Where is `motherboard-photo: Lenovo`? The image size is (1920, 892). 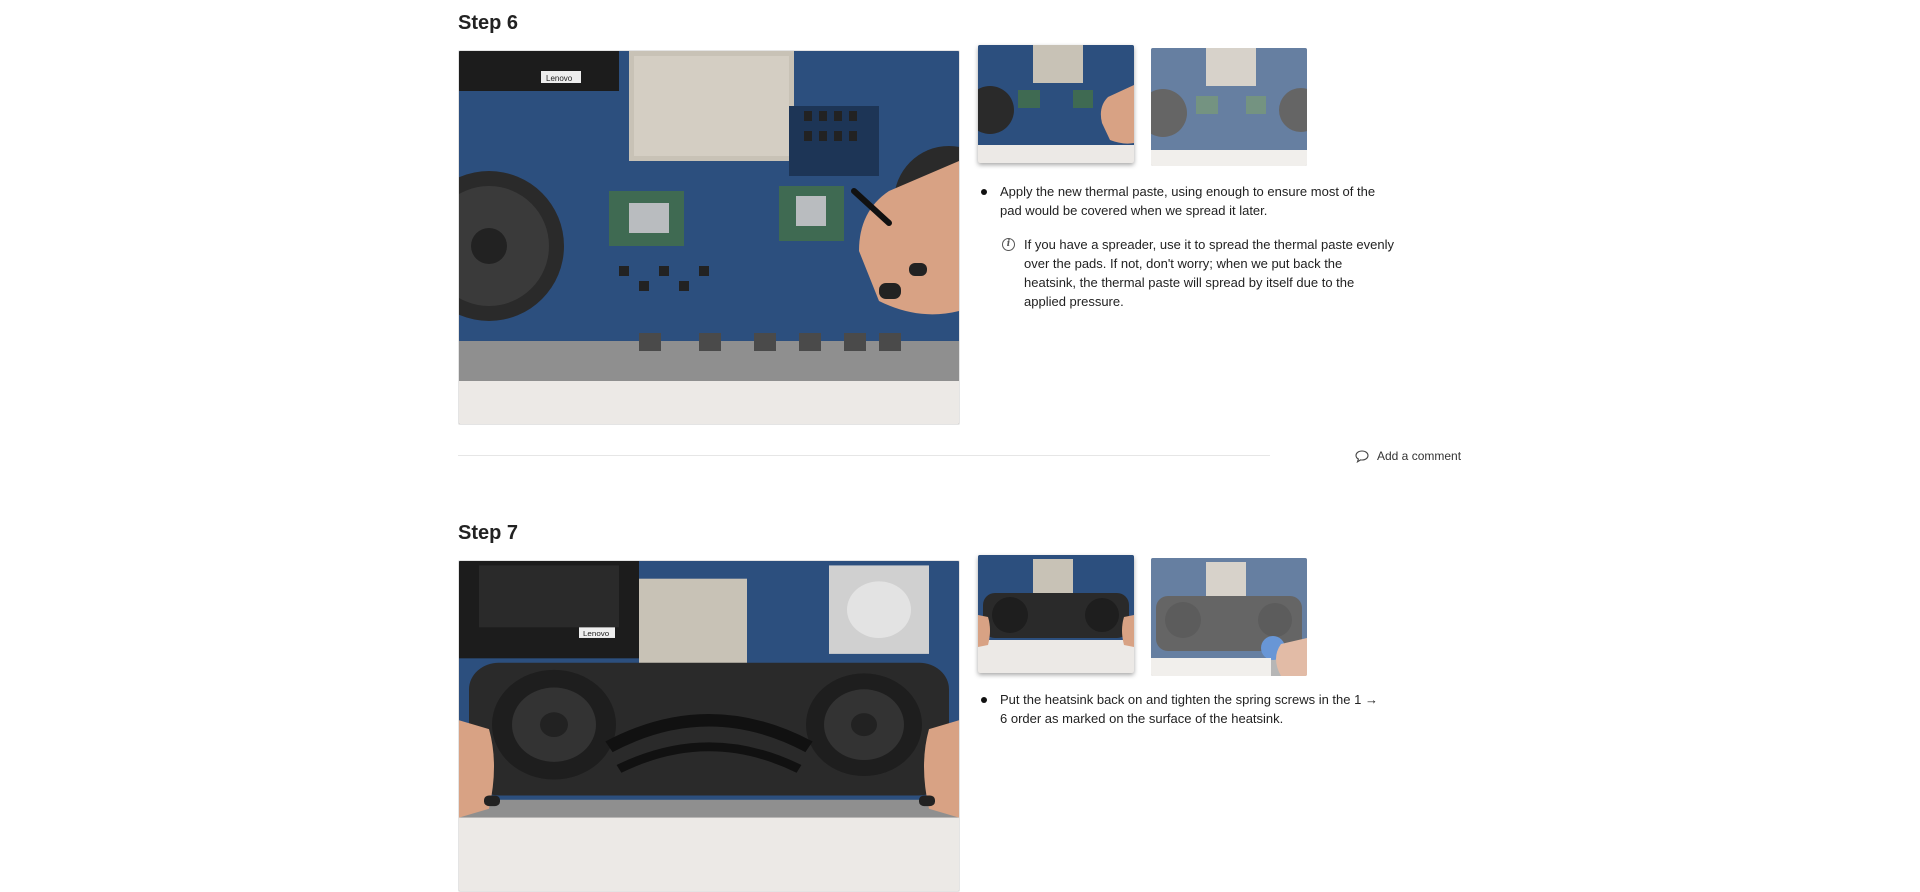 motherboard-photo: Lenovo is located at coordinates (709, 237).